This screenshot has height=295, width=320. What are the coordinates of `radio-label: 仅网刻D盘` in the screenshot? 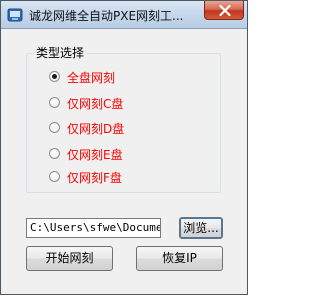 It's located at (96, 129).